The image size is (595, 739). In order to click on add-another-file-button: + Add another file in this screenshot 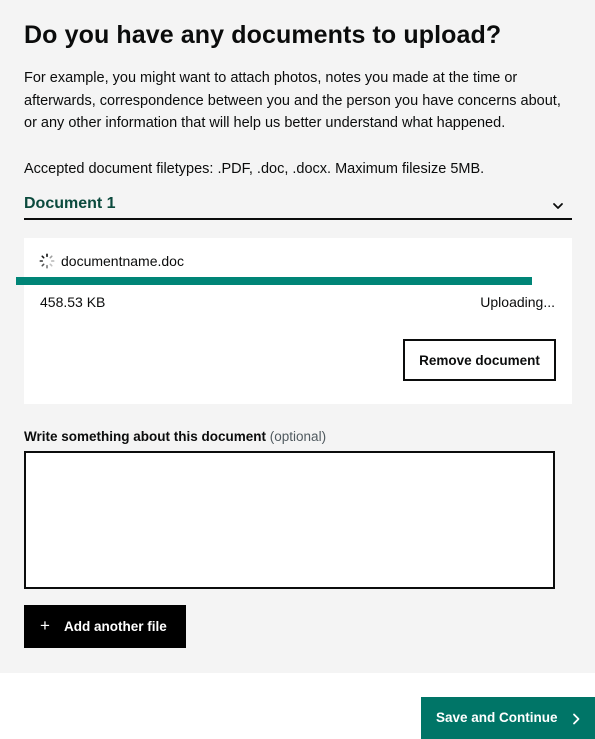, I will do `click(105, 626)`.